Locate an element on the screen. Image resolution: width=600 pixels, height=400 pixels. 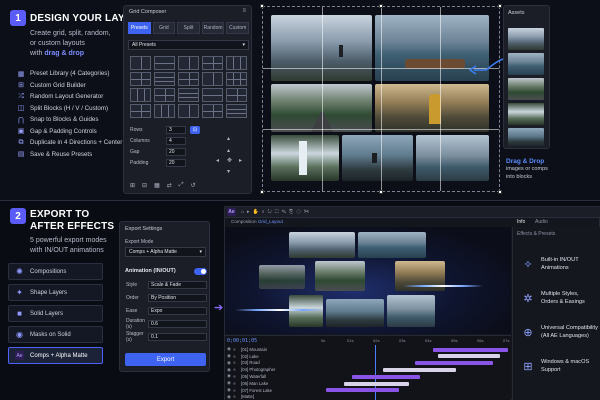
field-columns-input: 4 is located at coordinates (176, 141).